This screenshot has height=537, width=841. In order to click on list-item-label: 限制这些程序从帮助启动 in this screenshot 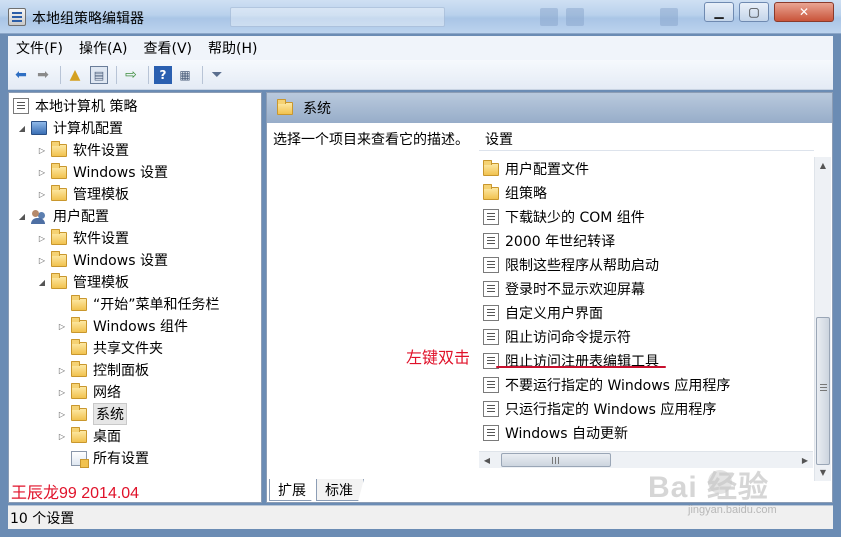, I will do `click(582, 266)`.